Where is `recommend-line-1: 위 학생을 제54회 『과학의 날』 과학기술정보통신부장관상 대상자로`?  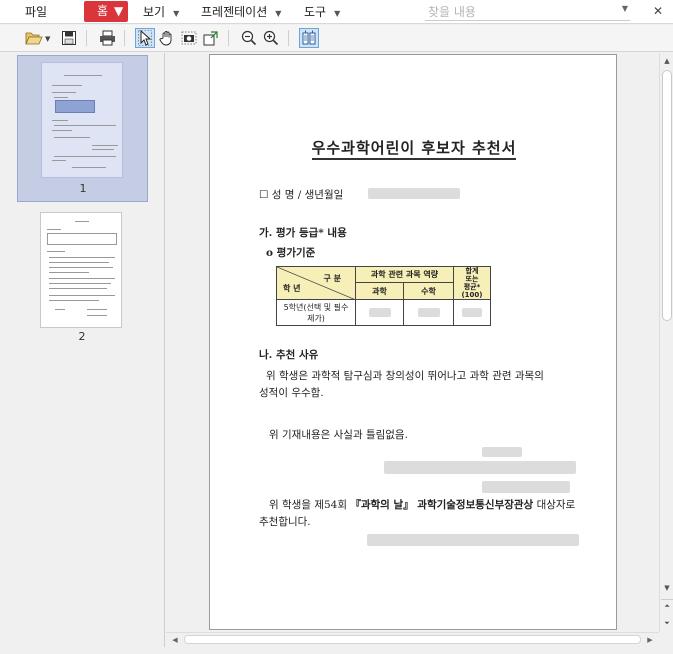
recommend-line-1: 위 학생을 제54회 『과학의 날』 과학기술정보통신부장관상 대상자로 is located at coordinates (422, 505).